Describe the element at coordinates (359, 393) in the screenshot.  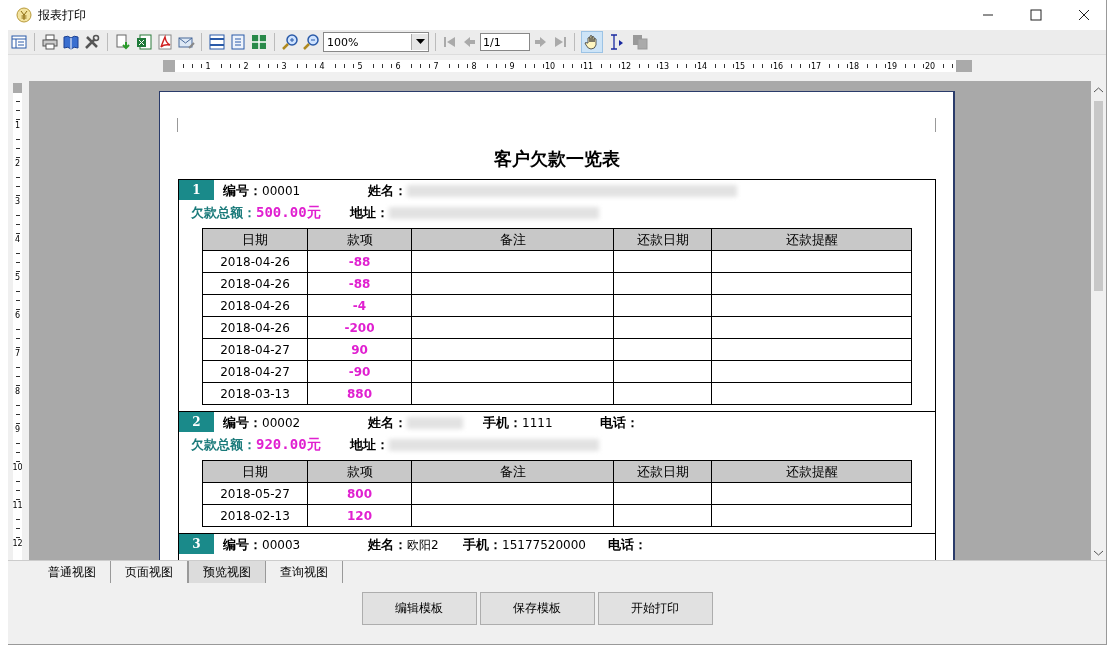
I see `amount-cell: 880` at that location.